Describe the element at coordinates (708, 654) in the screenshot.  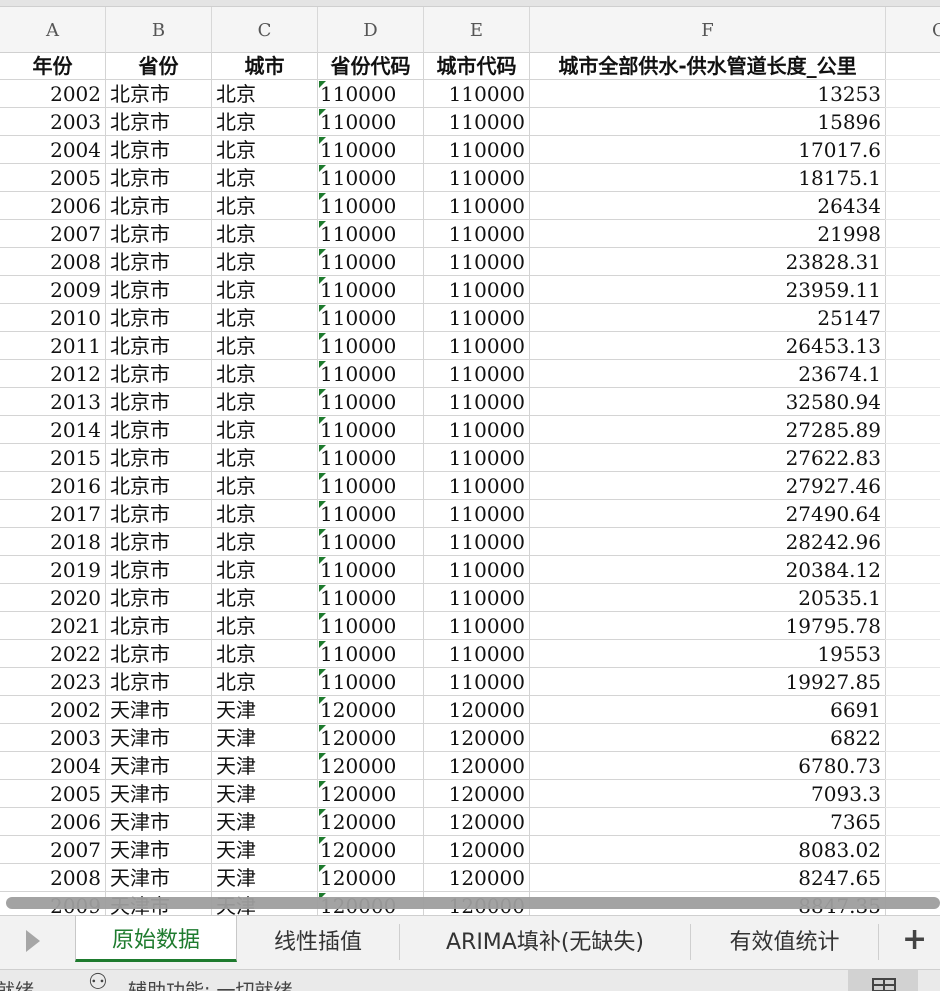
I see `cell-pipe-length: 19553` at that location.